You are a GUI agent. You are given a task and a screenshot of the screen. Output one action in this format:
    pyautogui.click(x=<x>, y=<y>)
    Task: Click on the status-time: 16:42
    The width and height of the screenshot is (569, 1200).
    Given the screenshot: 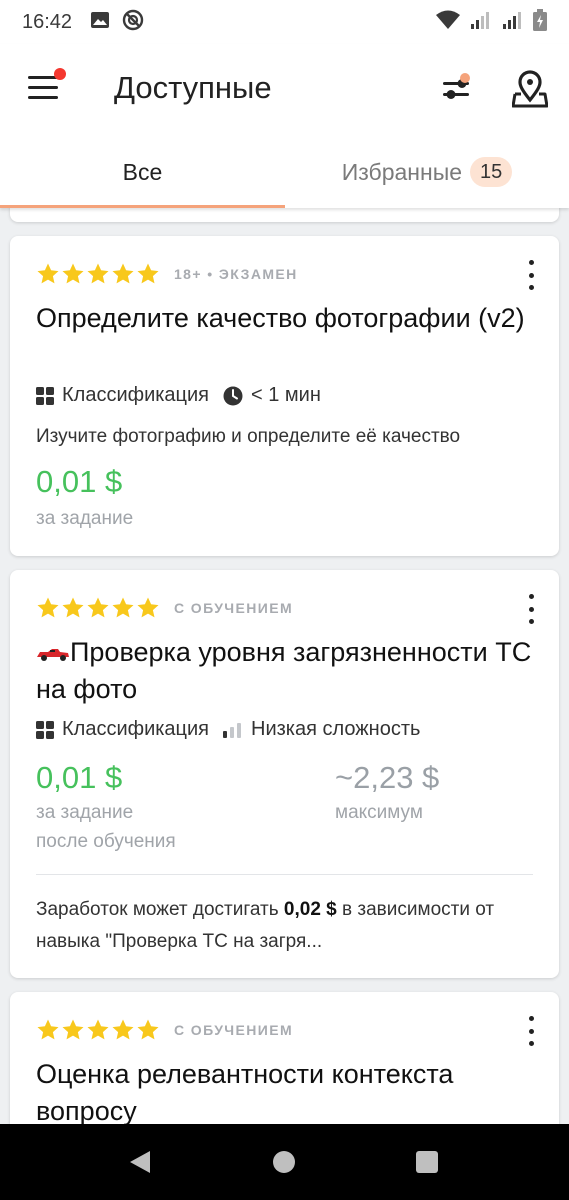 What is the action you would take?
    pyautogui.click(x=47, y=21)
    